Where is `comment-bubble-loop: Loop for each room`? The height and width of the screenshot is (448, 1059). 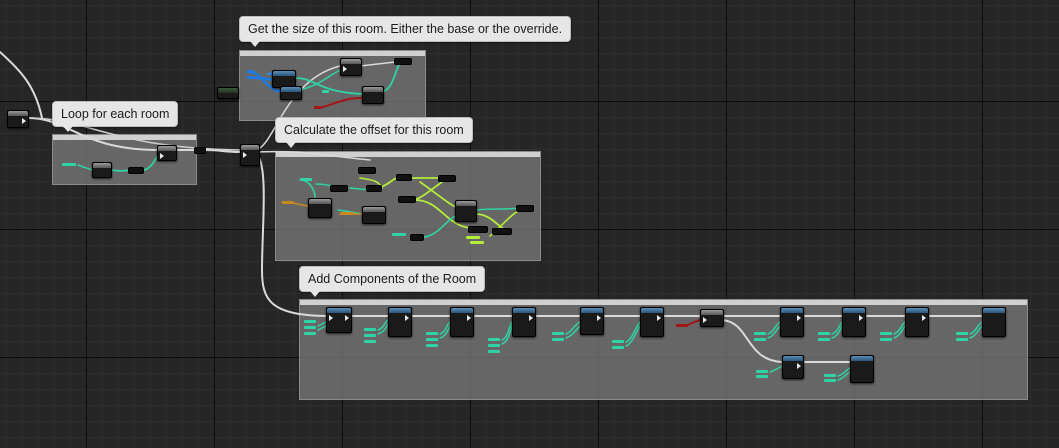
comment-bubble-loop: Loop for each room is located at coordinates (115, 116).